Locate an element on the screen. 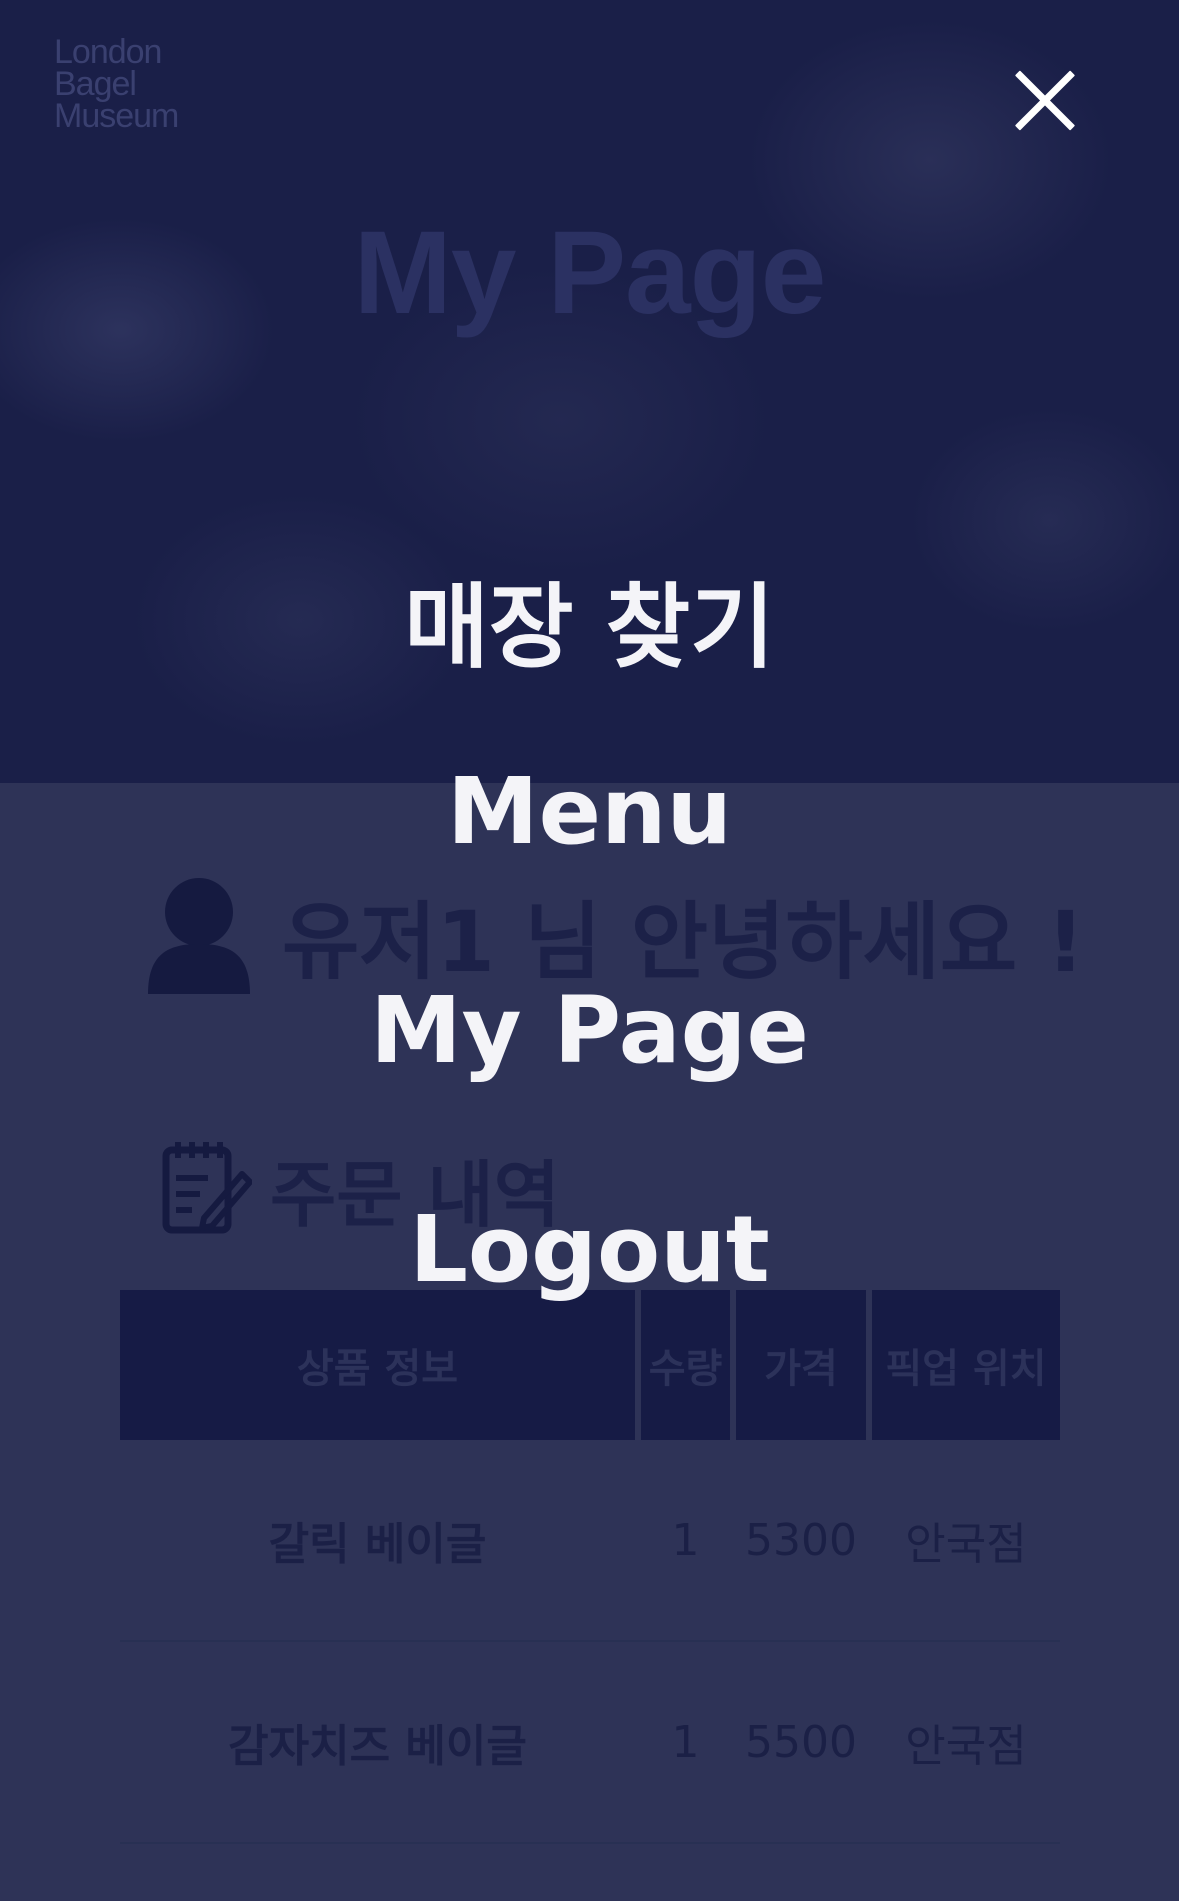 This screenshot has width=1179, height=1901. column-header: 상품 정보 is located at coordinates (377, 1365).